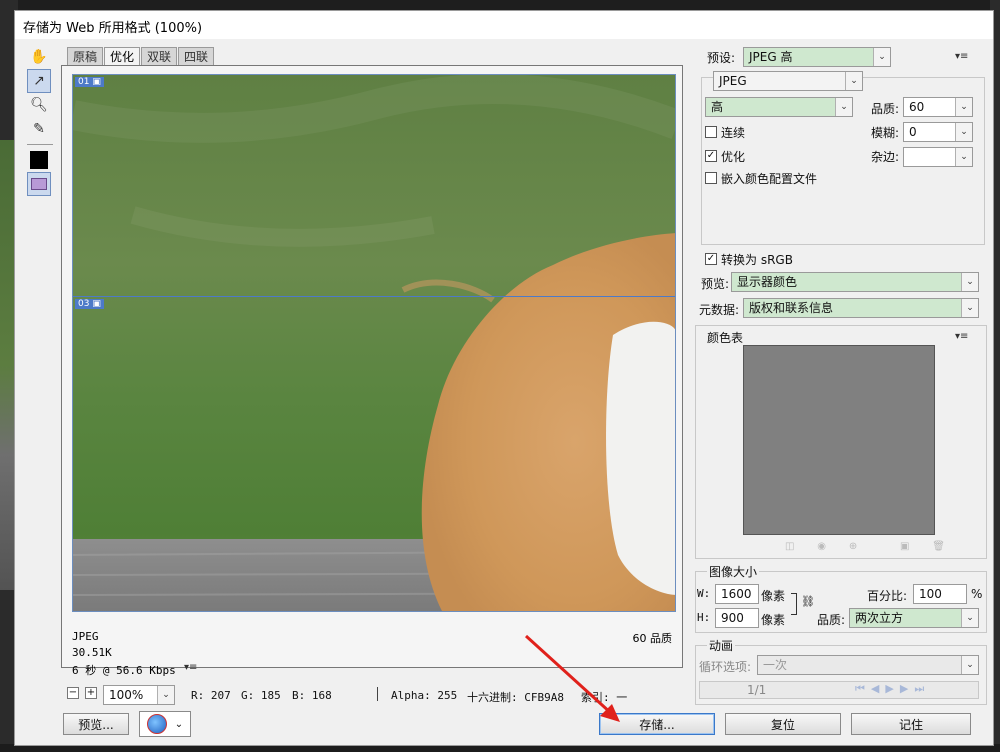  What do you see at coordinates (861, 308) in the screenshot?
I see `metadata-select: 版权和联系信息 ⌄` at bounding box center [861, 308].